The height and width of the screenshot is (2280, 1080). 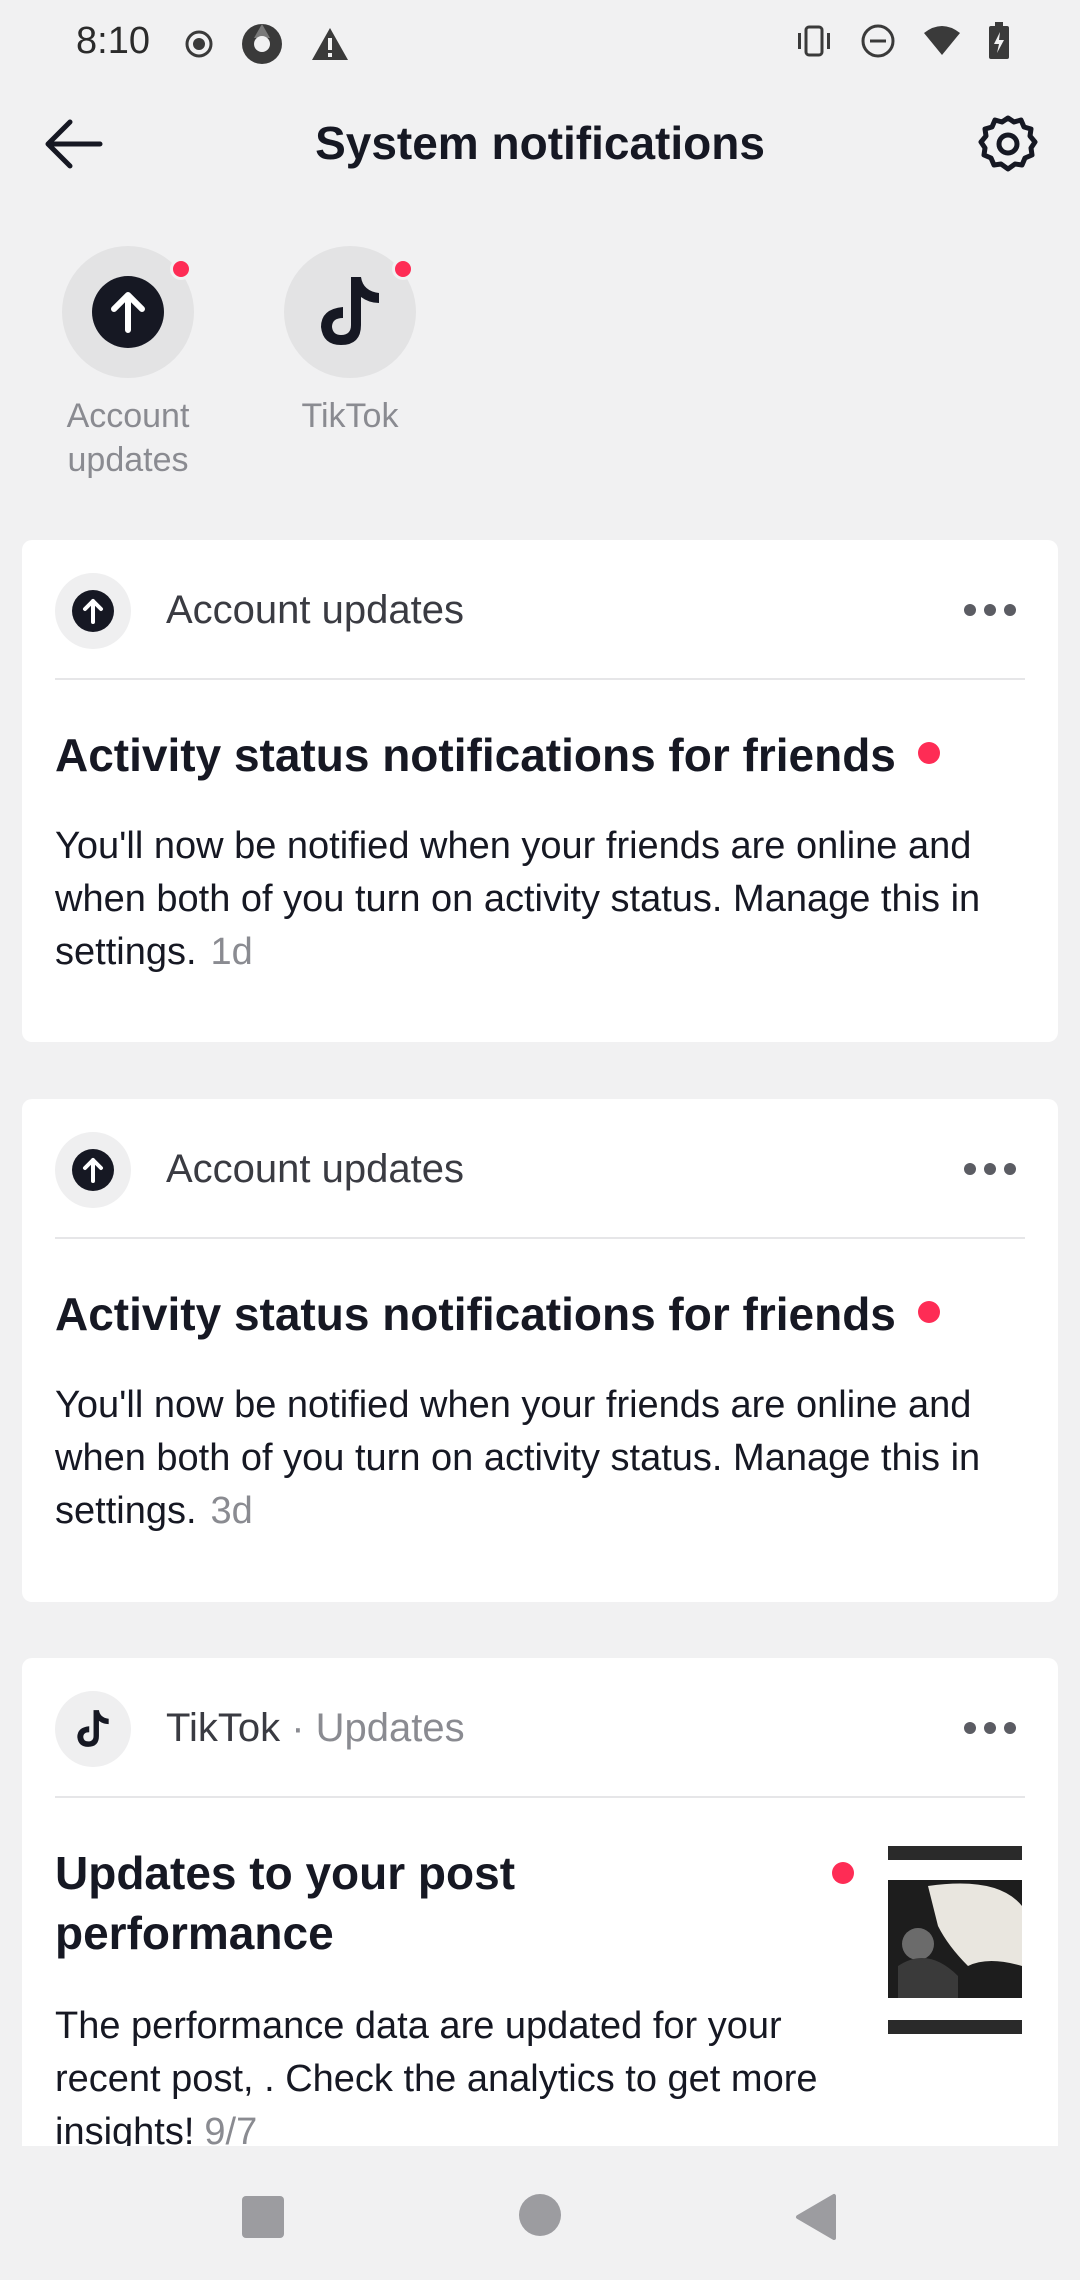 I want to click on notification-title: Updates to your post performance, so click(x=285, y=1903).